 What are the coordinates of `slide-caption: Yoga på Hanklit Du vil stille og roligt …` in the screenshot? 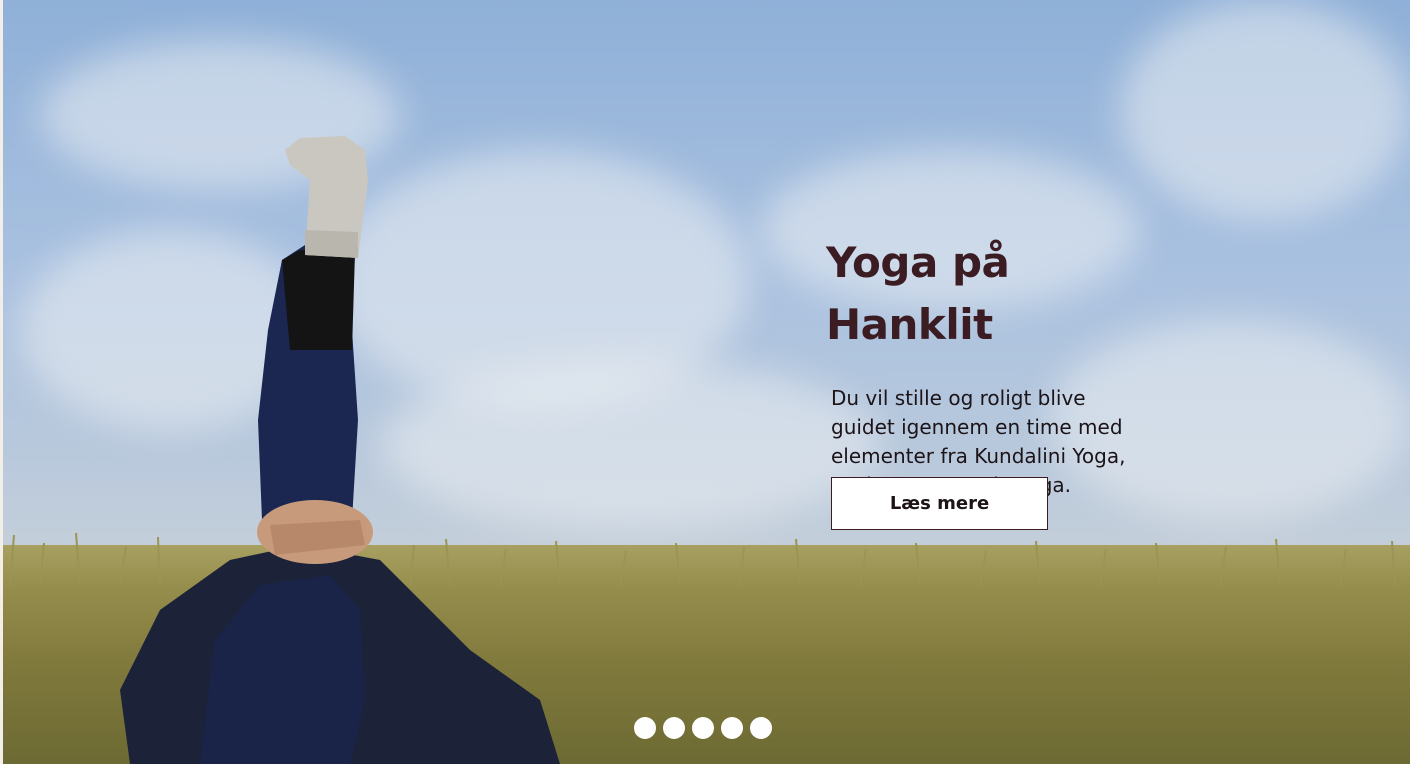 It's located at (1006, 366).